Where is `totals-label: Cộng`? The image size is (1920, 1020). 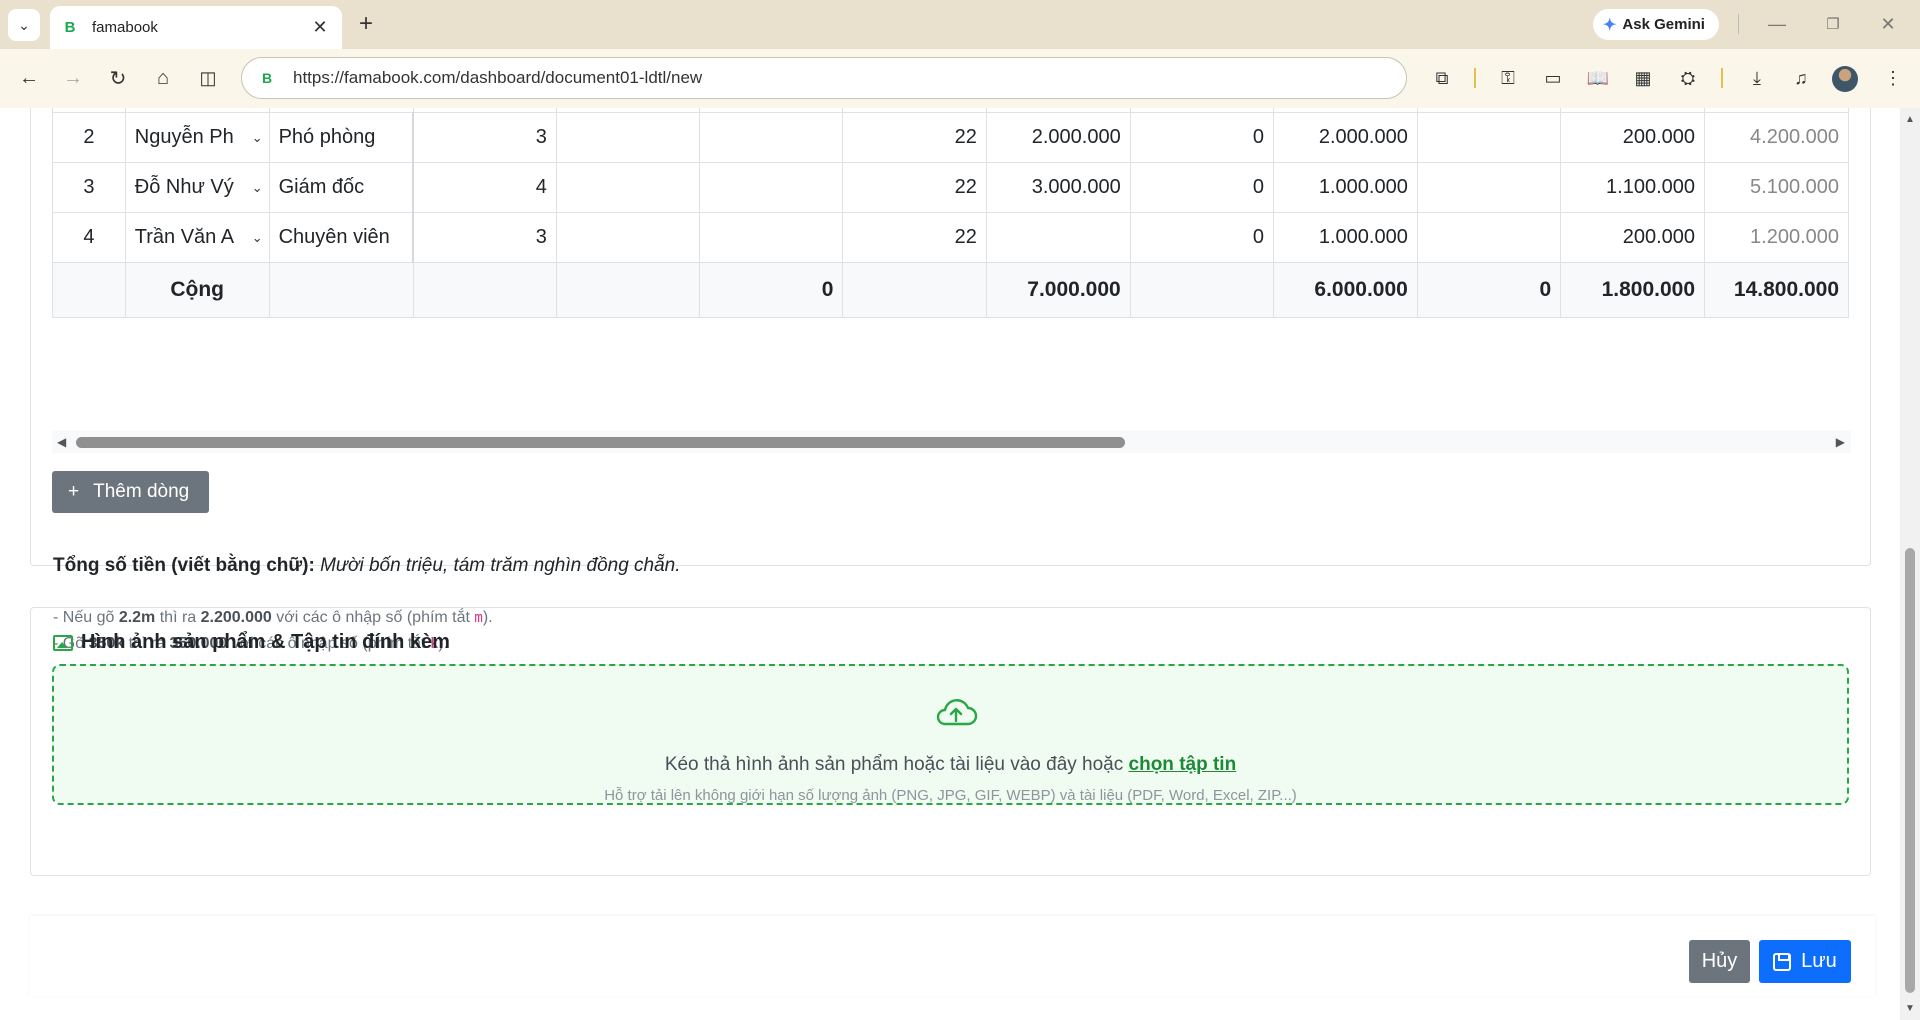 totals-label: Cộng is located at coordinates (197, 290).